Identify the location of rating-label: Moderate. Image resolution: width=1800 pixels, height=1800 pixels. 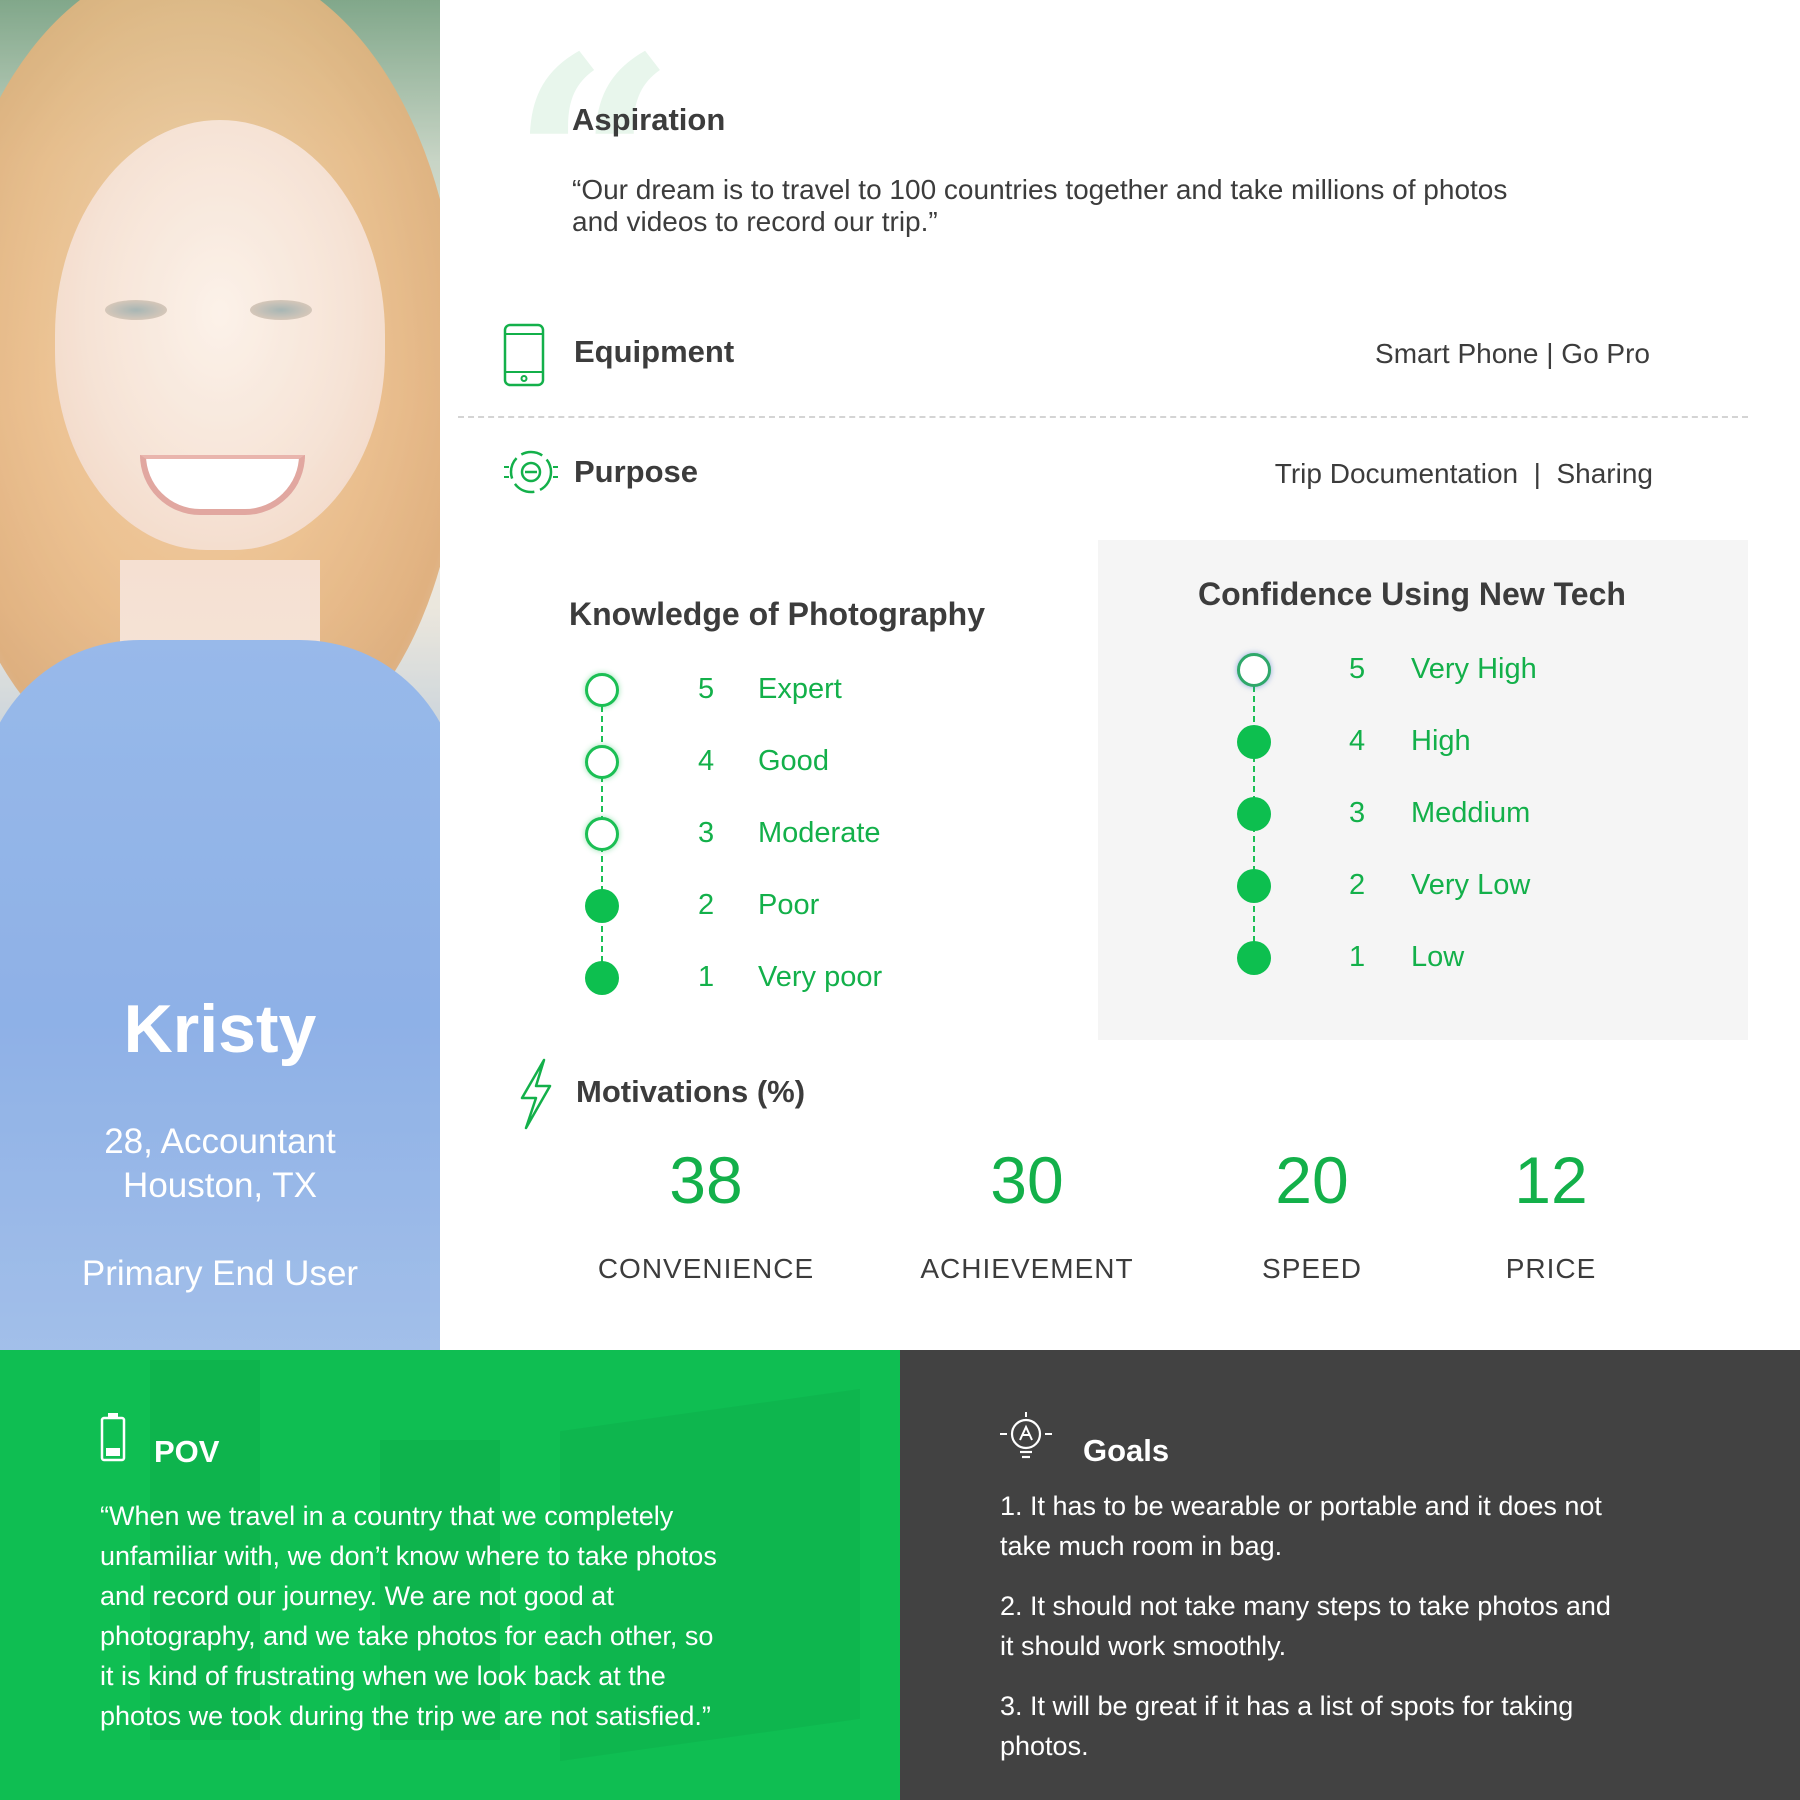
(819, 833).